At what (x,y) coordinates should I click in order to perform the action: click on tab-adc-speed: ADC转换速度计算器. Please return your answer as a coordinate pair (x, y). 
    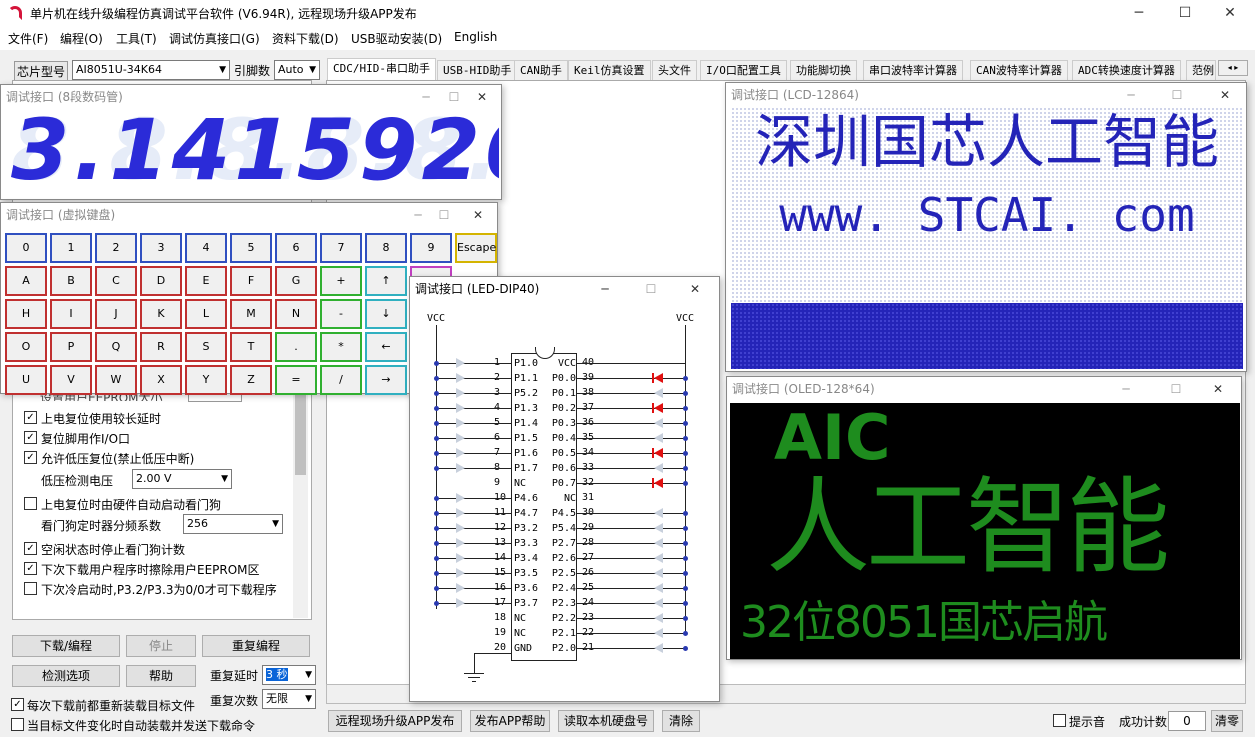
    Looking at the image, I should click on (1126, 70).